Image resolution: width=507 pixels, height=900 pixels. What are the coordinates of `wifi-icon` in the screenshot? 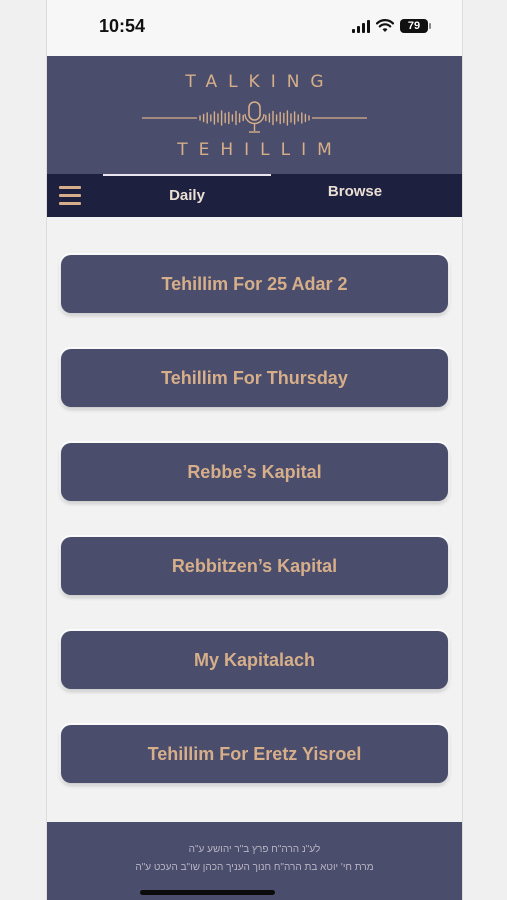 It's located at (385, 25).